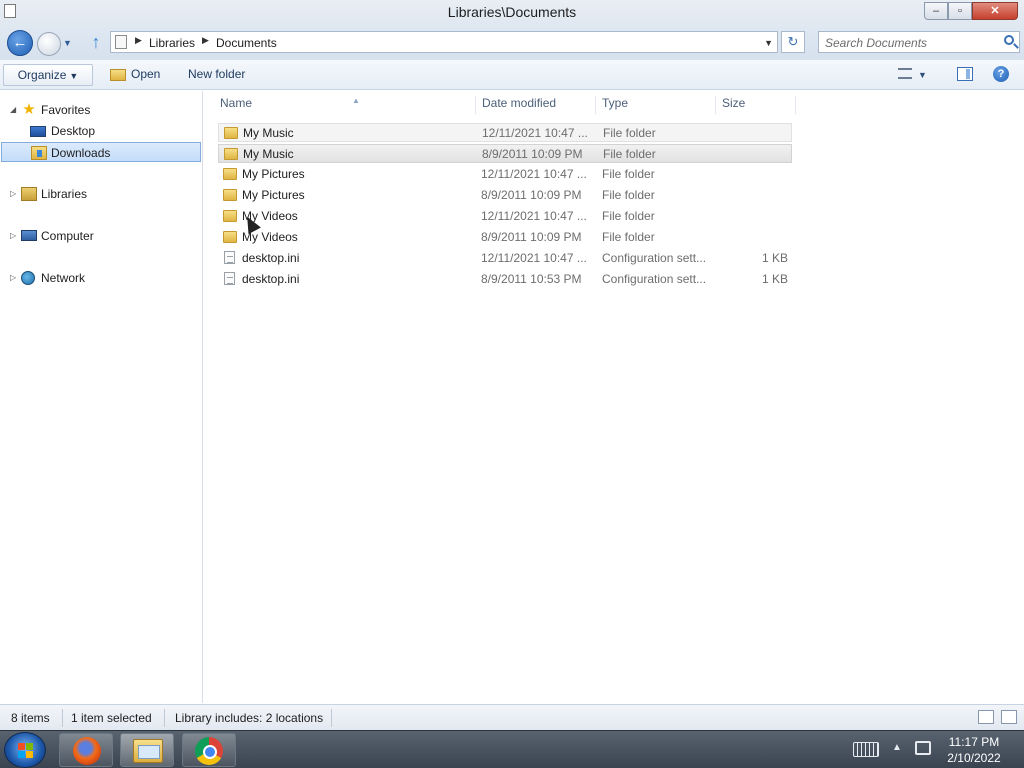  I want to click on file-size: 1 KB, so click(774, 258).